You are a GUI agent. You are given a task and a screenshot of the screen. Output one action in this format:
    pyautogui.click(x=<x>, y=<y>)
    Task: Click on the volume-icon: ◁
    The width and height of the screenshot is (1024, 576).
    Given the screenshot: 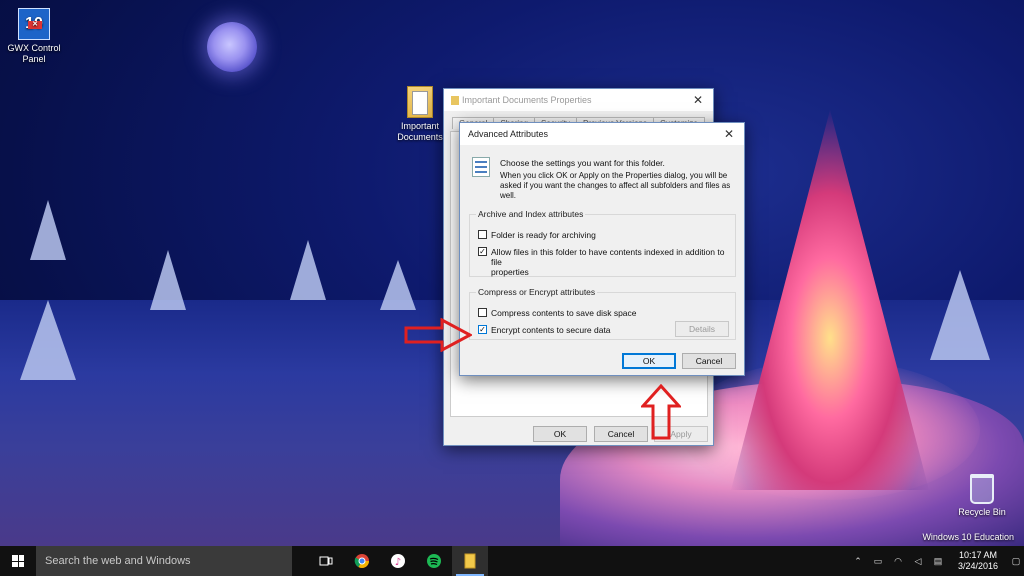 What is the action you would take?
    pyautogui.click(x=918, y=561)
    